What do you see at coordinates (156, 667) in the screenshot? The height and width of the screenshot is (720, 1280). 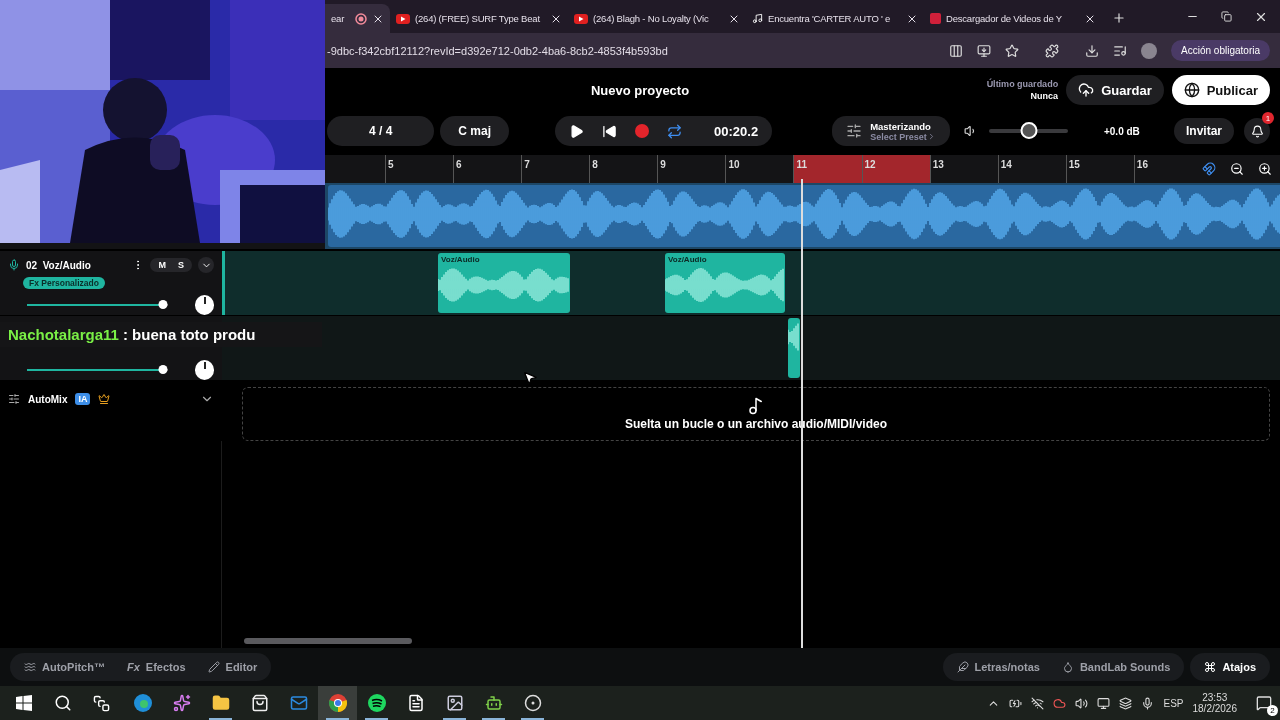 I see `toolbar-button: Fx Efectos` at bounding box center [156, 667].